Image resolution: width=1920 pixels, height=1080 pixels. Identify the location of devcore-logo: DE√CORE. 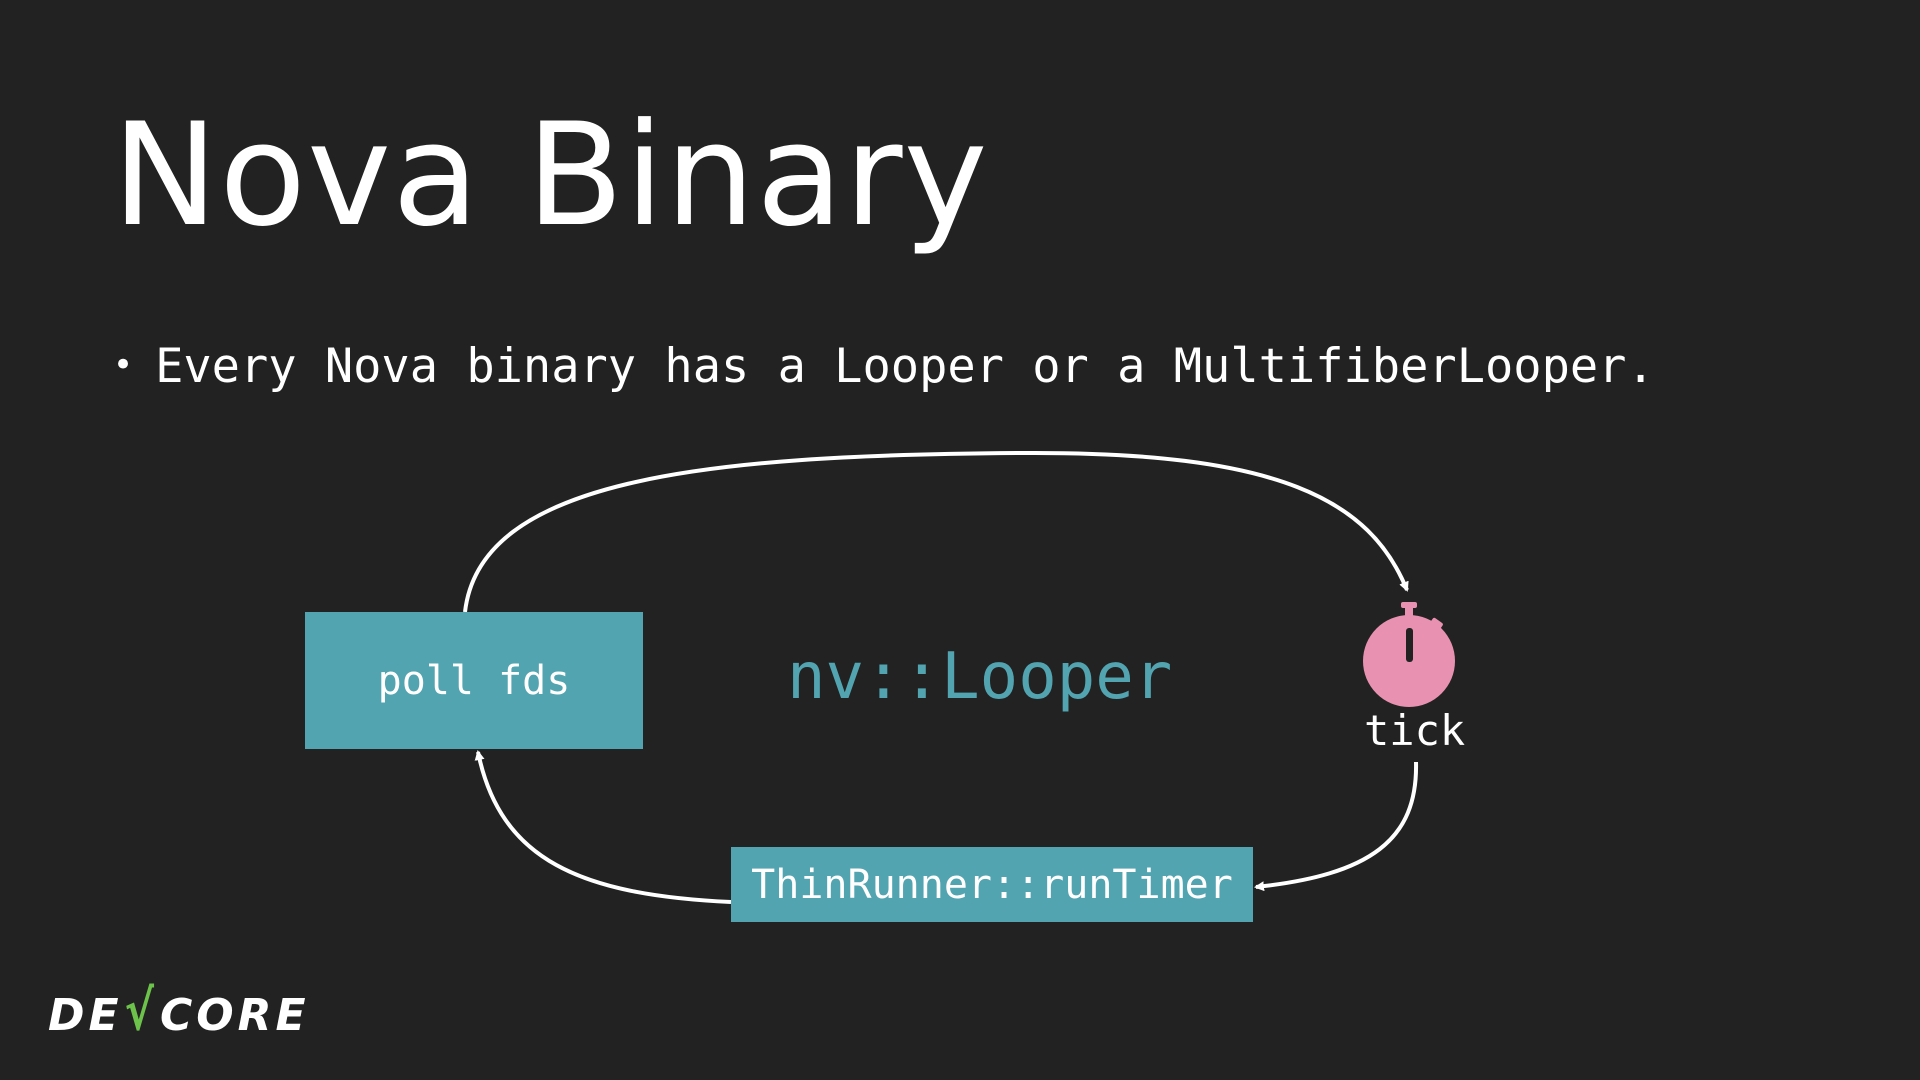
(179, 1015).